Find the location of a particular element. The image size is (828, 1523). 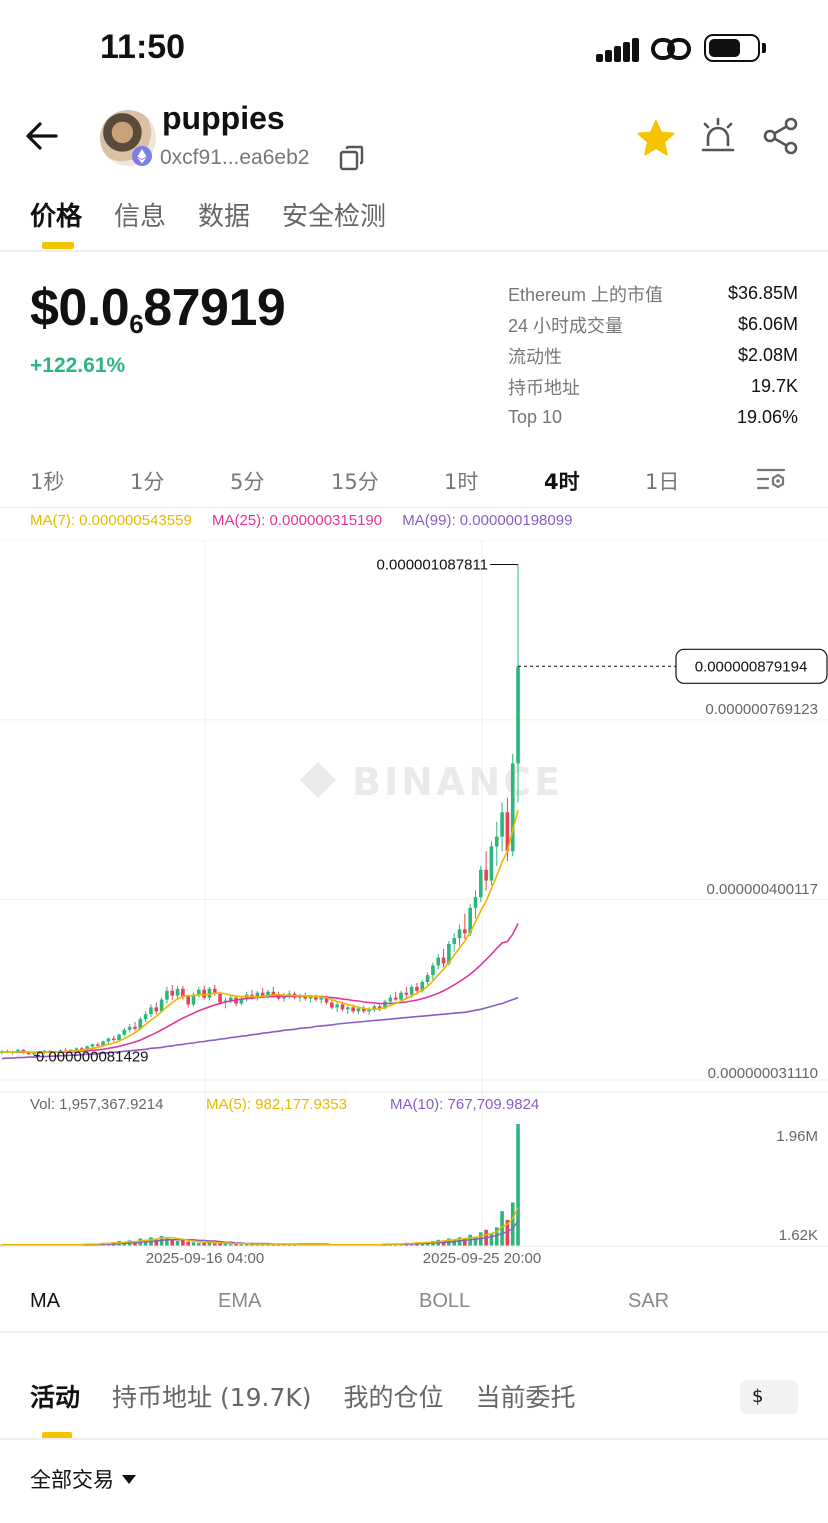

price-axis-label: 0.000000031110 is located at coordinates (763, 1073).